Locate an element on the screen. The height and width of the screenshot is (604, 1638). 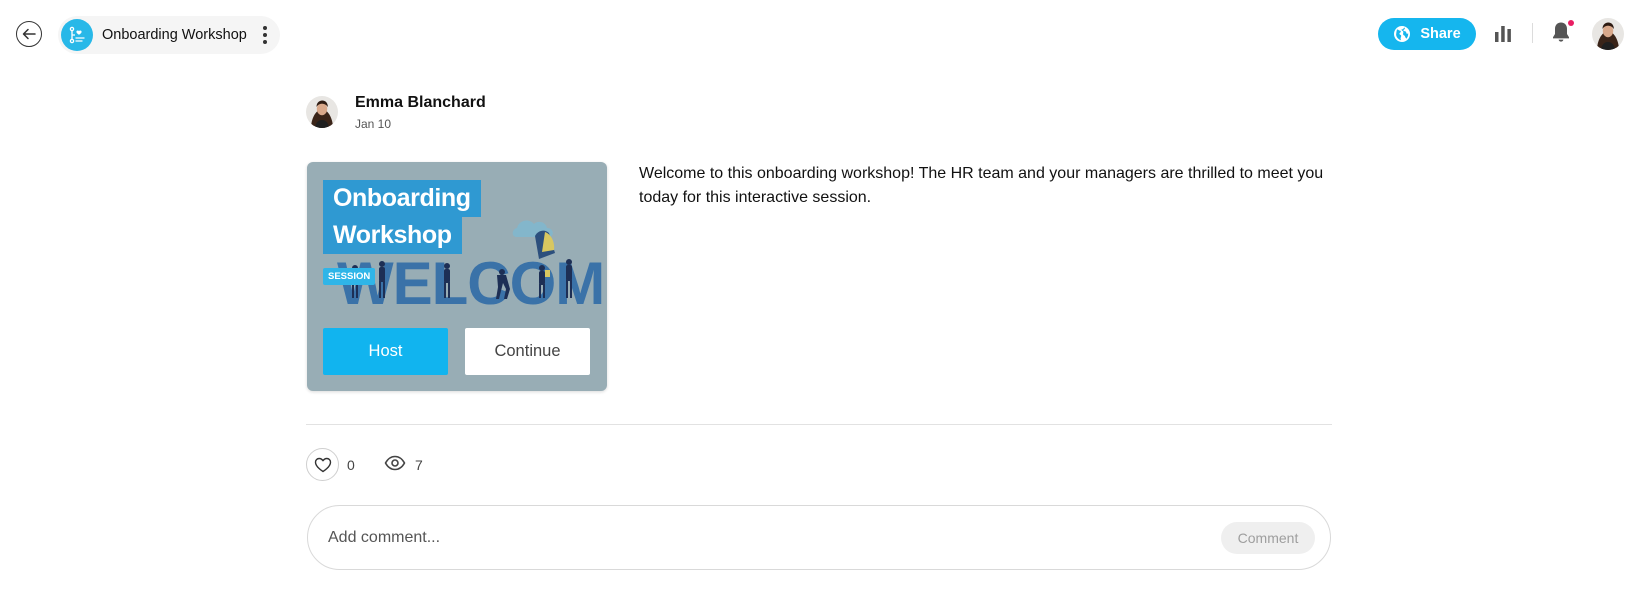
workflow-icon is located at coordinates (77, 35).